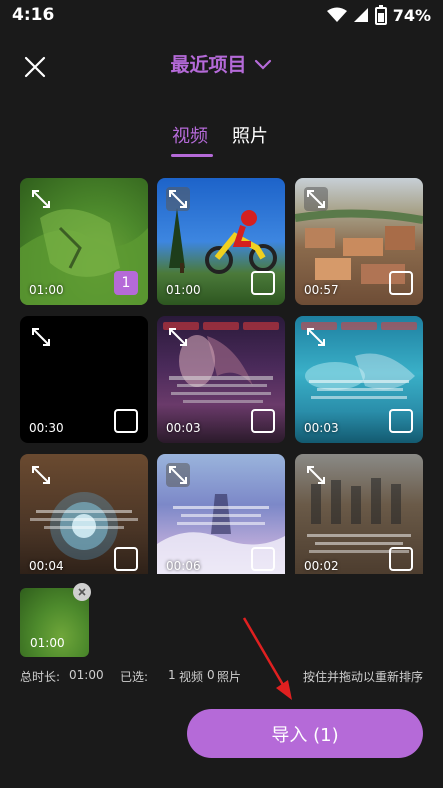 This screenshot has height=788, width=443. What do you see at coordinates (359, 514) in the screenshot?
I see `media-item: 00:02` at bounding box center [359, 514].